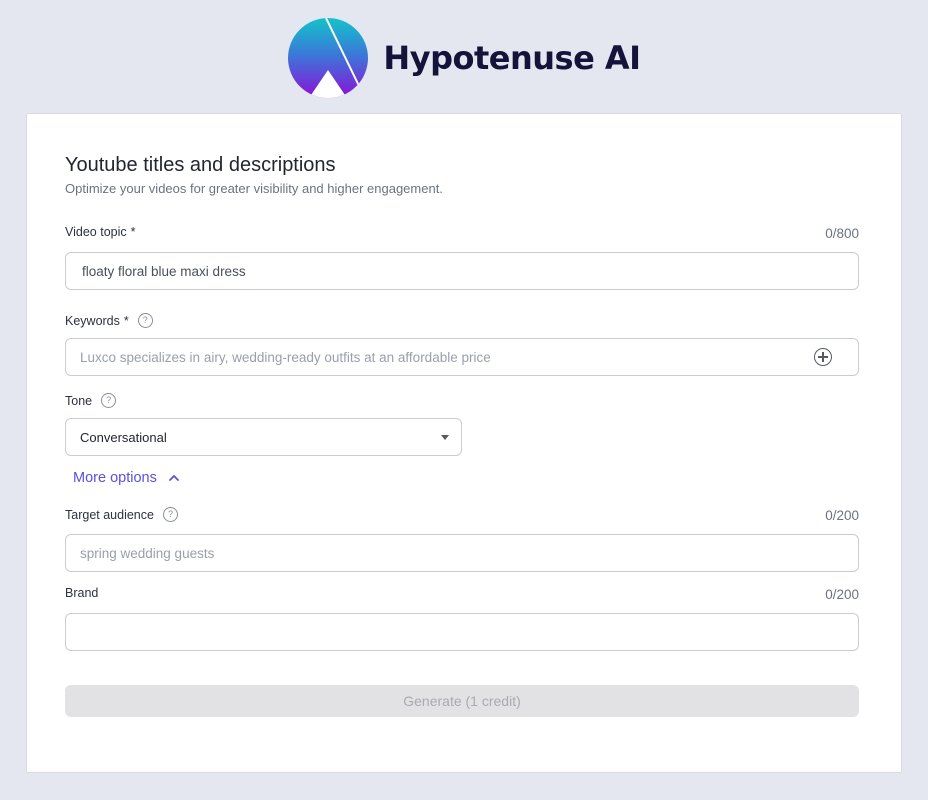 The height and width of the screenshot is (800, 928). I want to click on header: Hypotenuse AI, so click(464, 58).